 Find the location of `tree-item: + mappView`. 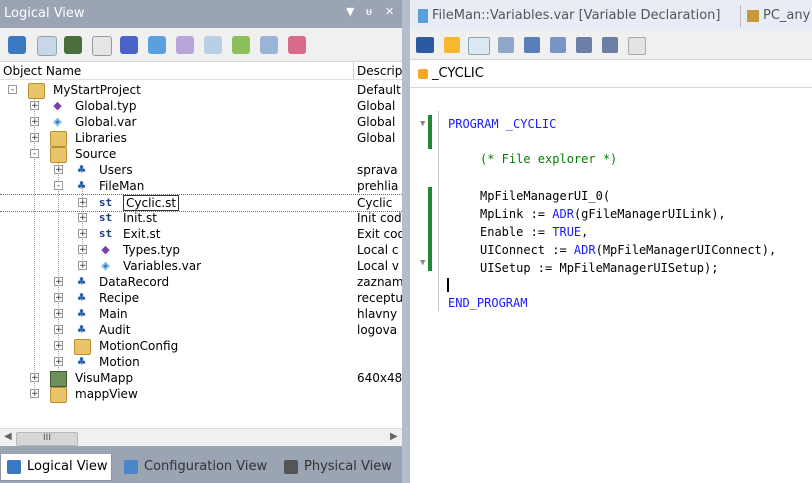

tree-item: + mappView is located at coordinates (201, 394).